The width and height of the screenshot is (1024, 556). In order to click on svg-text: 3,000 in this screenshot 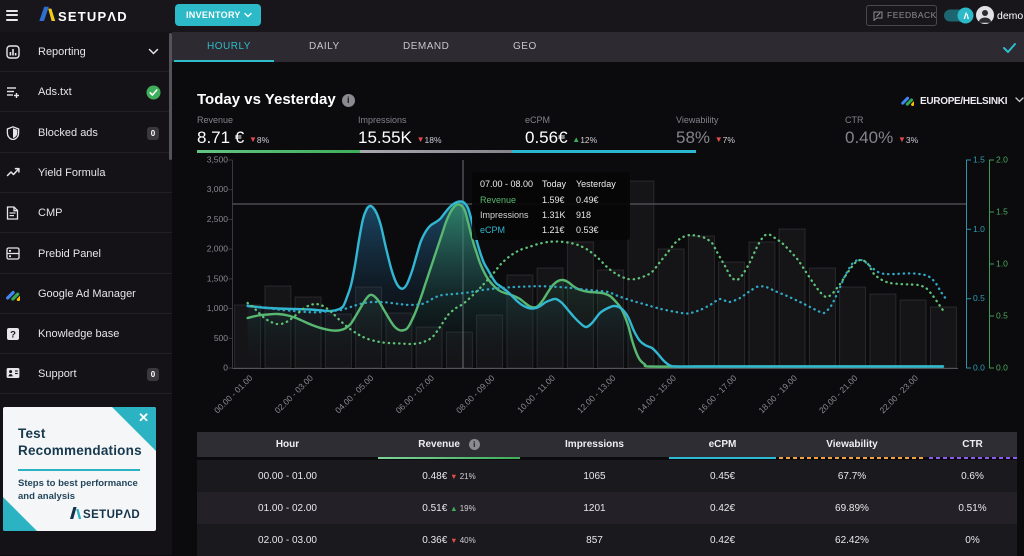, I will do `click(218, 189)`.